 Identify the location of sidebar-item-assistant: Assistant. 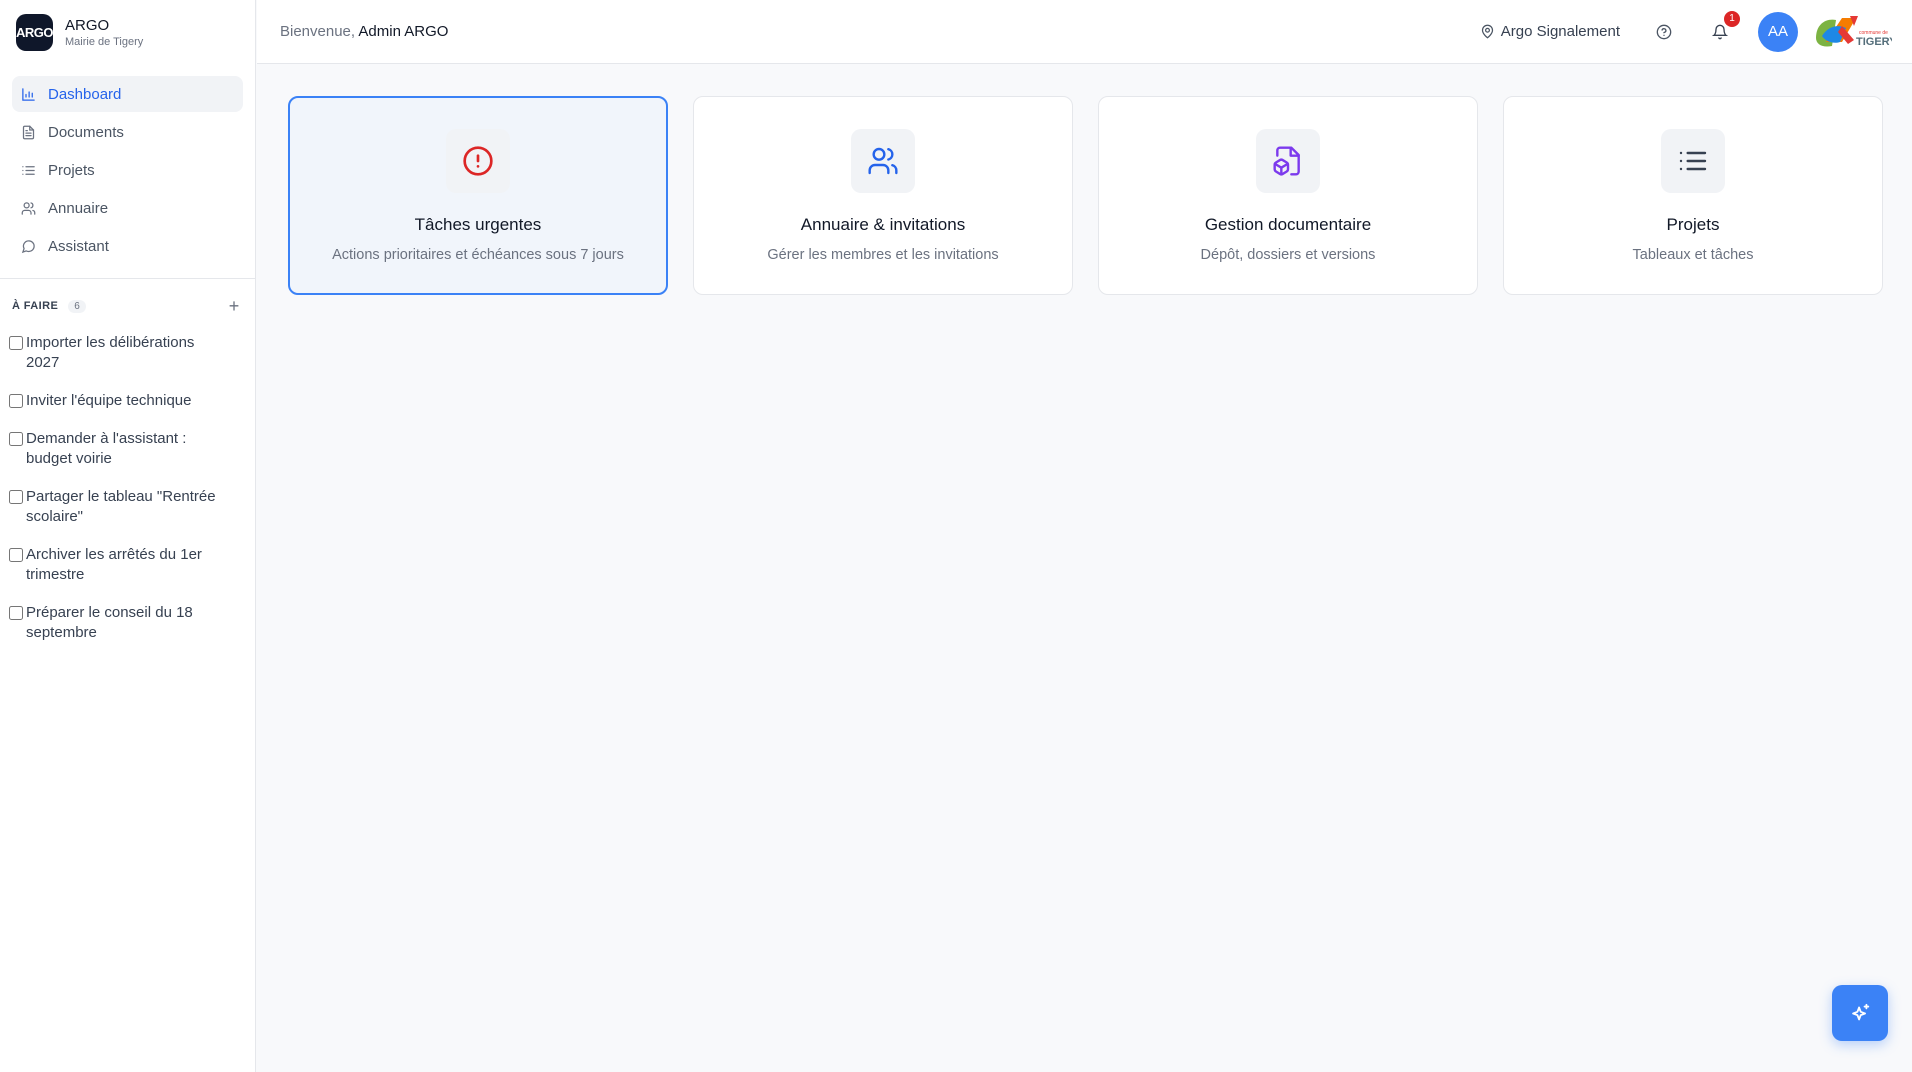
(127, 246).